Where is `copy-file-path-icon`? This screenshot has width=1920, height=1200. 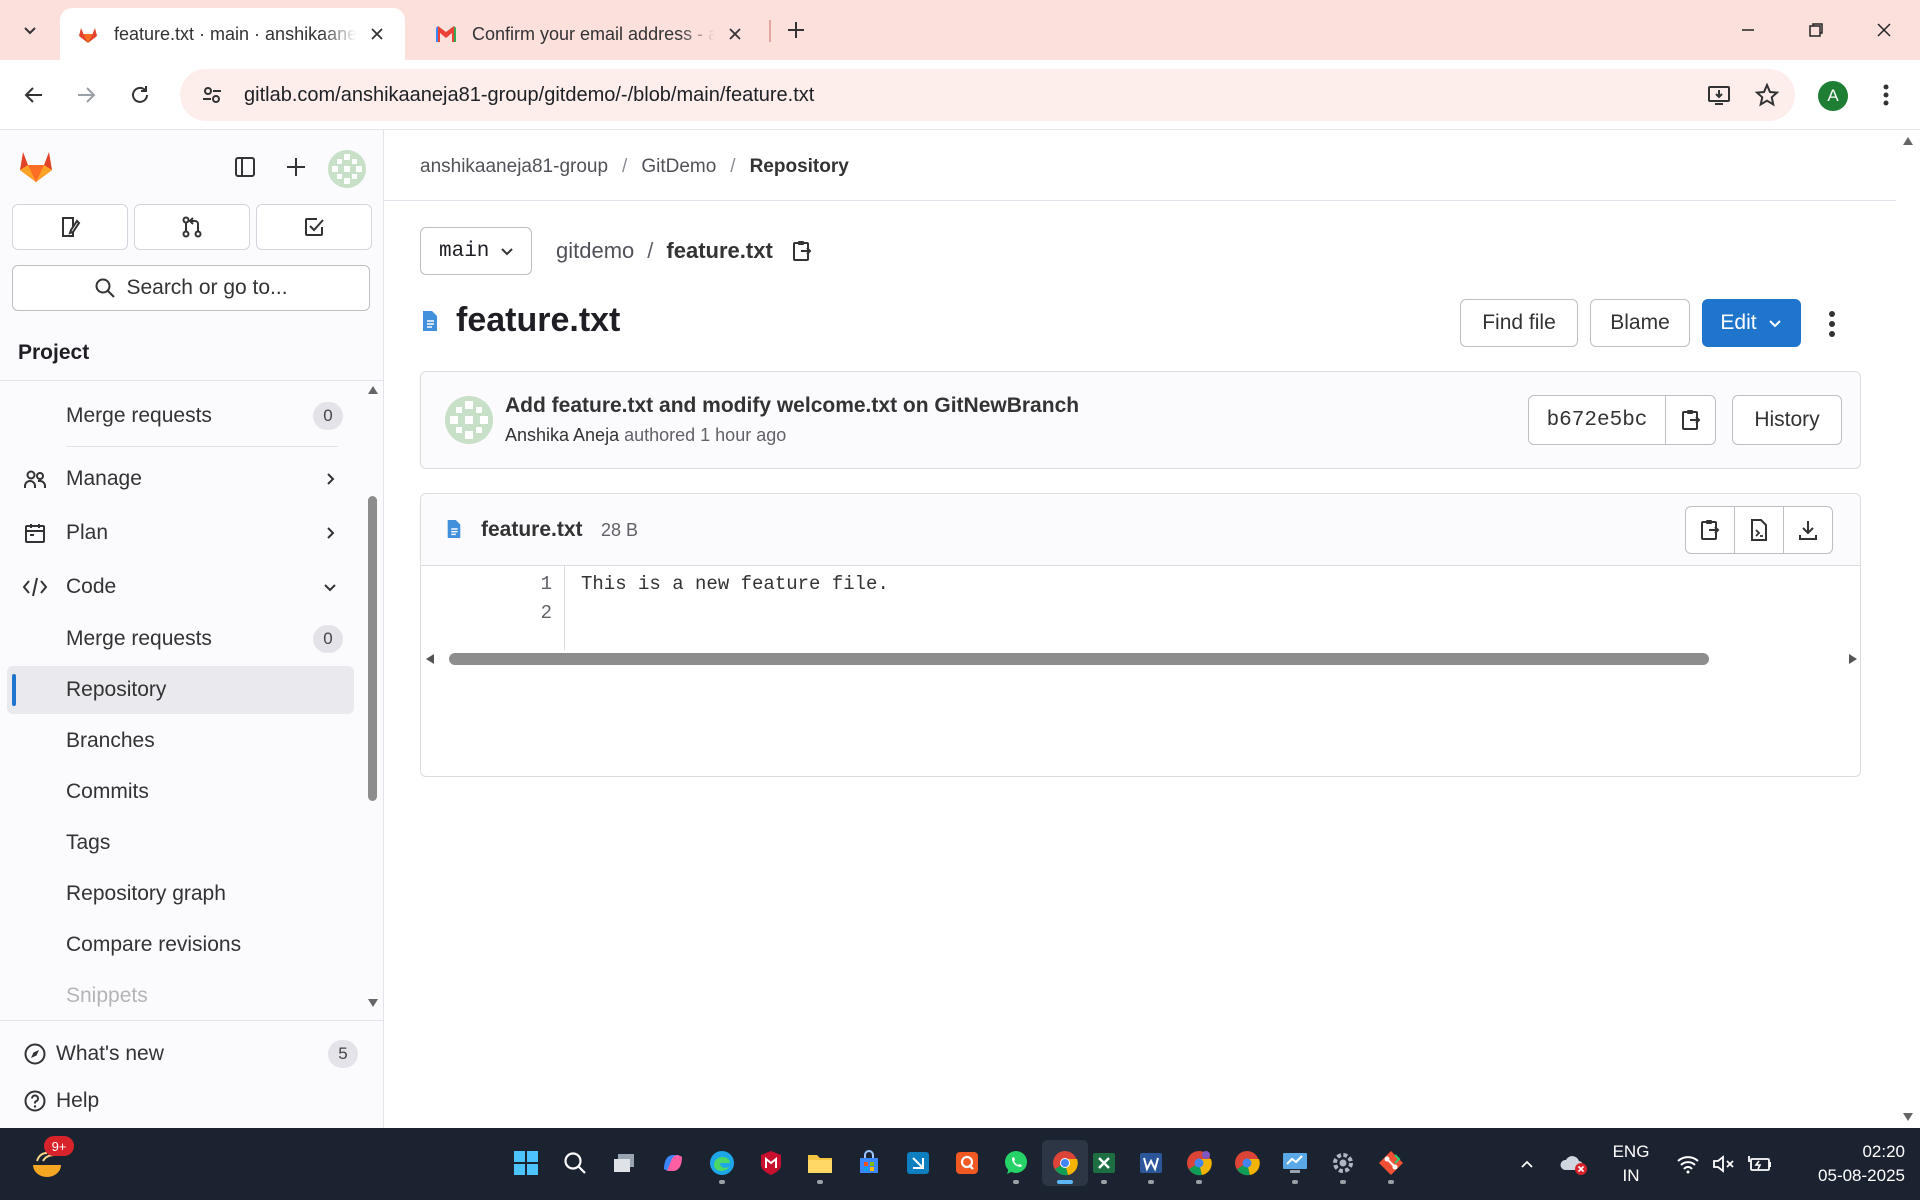 copy-file-path-icon is located at coordinates (802, 251).